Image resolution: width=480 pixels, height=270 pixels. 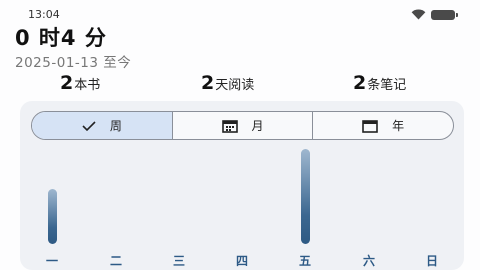 What do you see at coordinates (304, 261) in the screenshot?
I see `day-label-5: 五` at bounding box center [304, 261].